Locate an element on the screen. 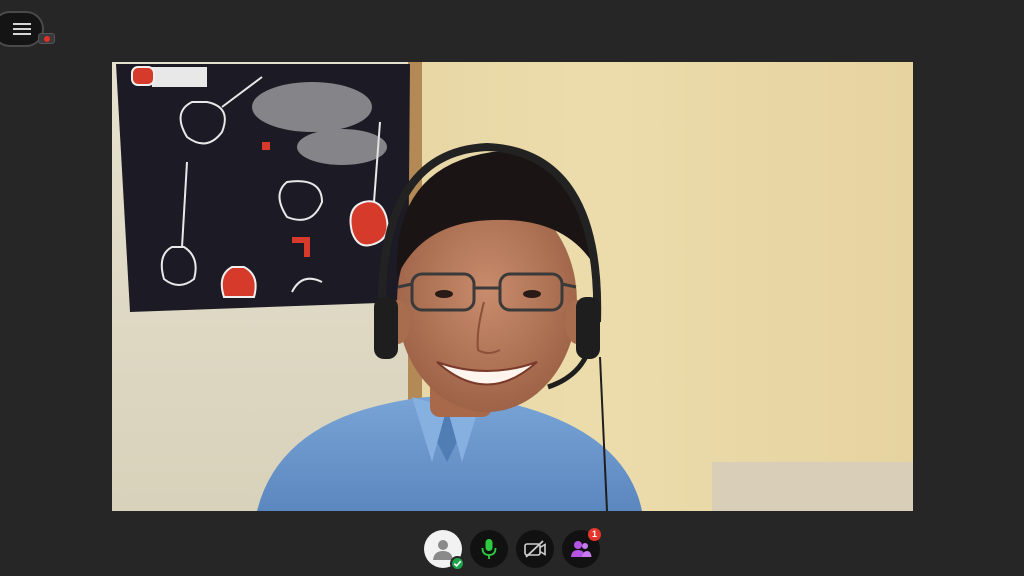 The image size is (1024, 576). check-icon is located at coordinates (457, 564).